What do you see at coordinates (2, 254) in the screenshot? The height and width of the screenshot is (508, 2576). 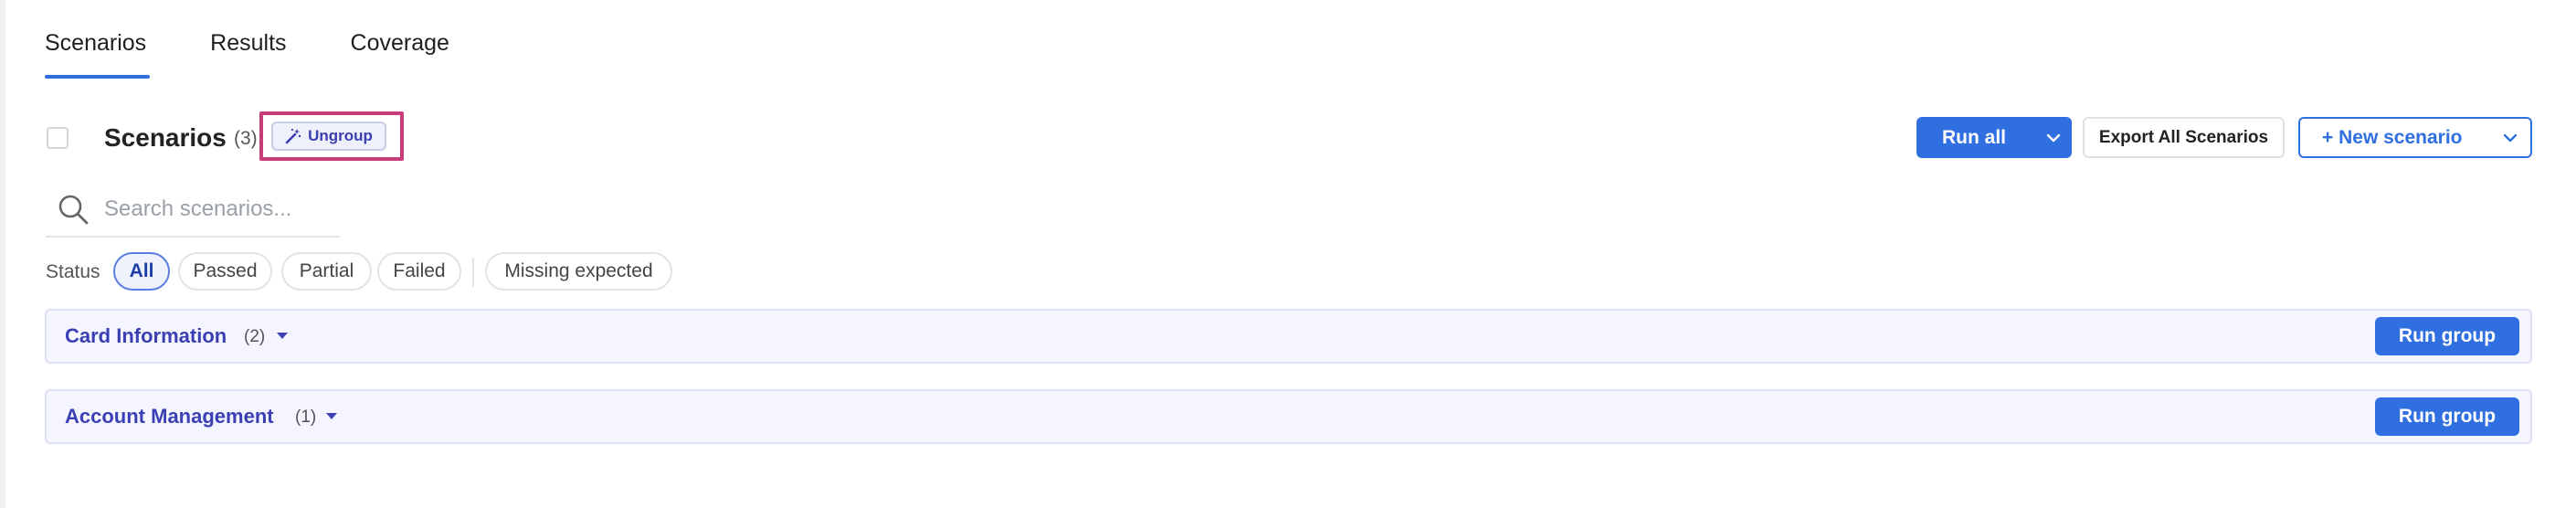 I see `left-edge-panel` at bounding box center [2, 254].